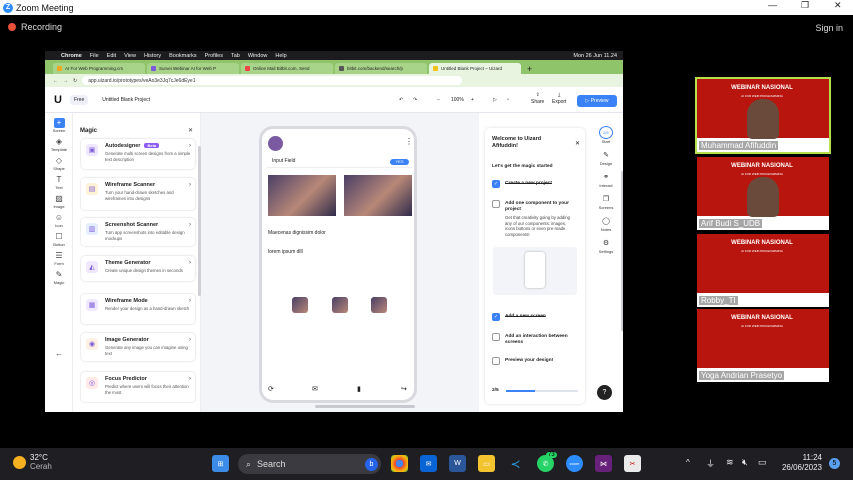  What do you see at coordinates (399, 463) in the screenshot?
I see `chrome-icon` at bounding box center [399, 463].